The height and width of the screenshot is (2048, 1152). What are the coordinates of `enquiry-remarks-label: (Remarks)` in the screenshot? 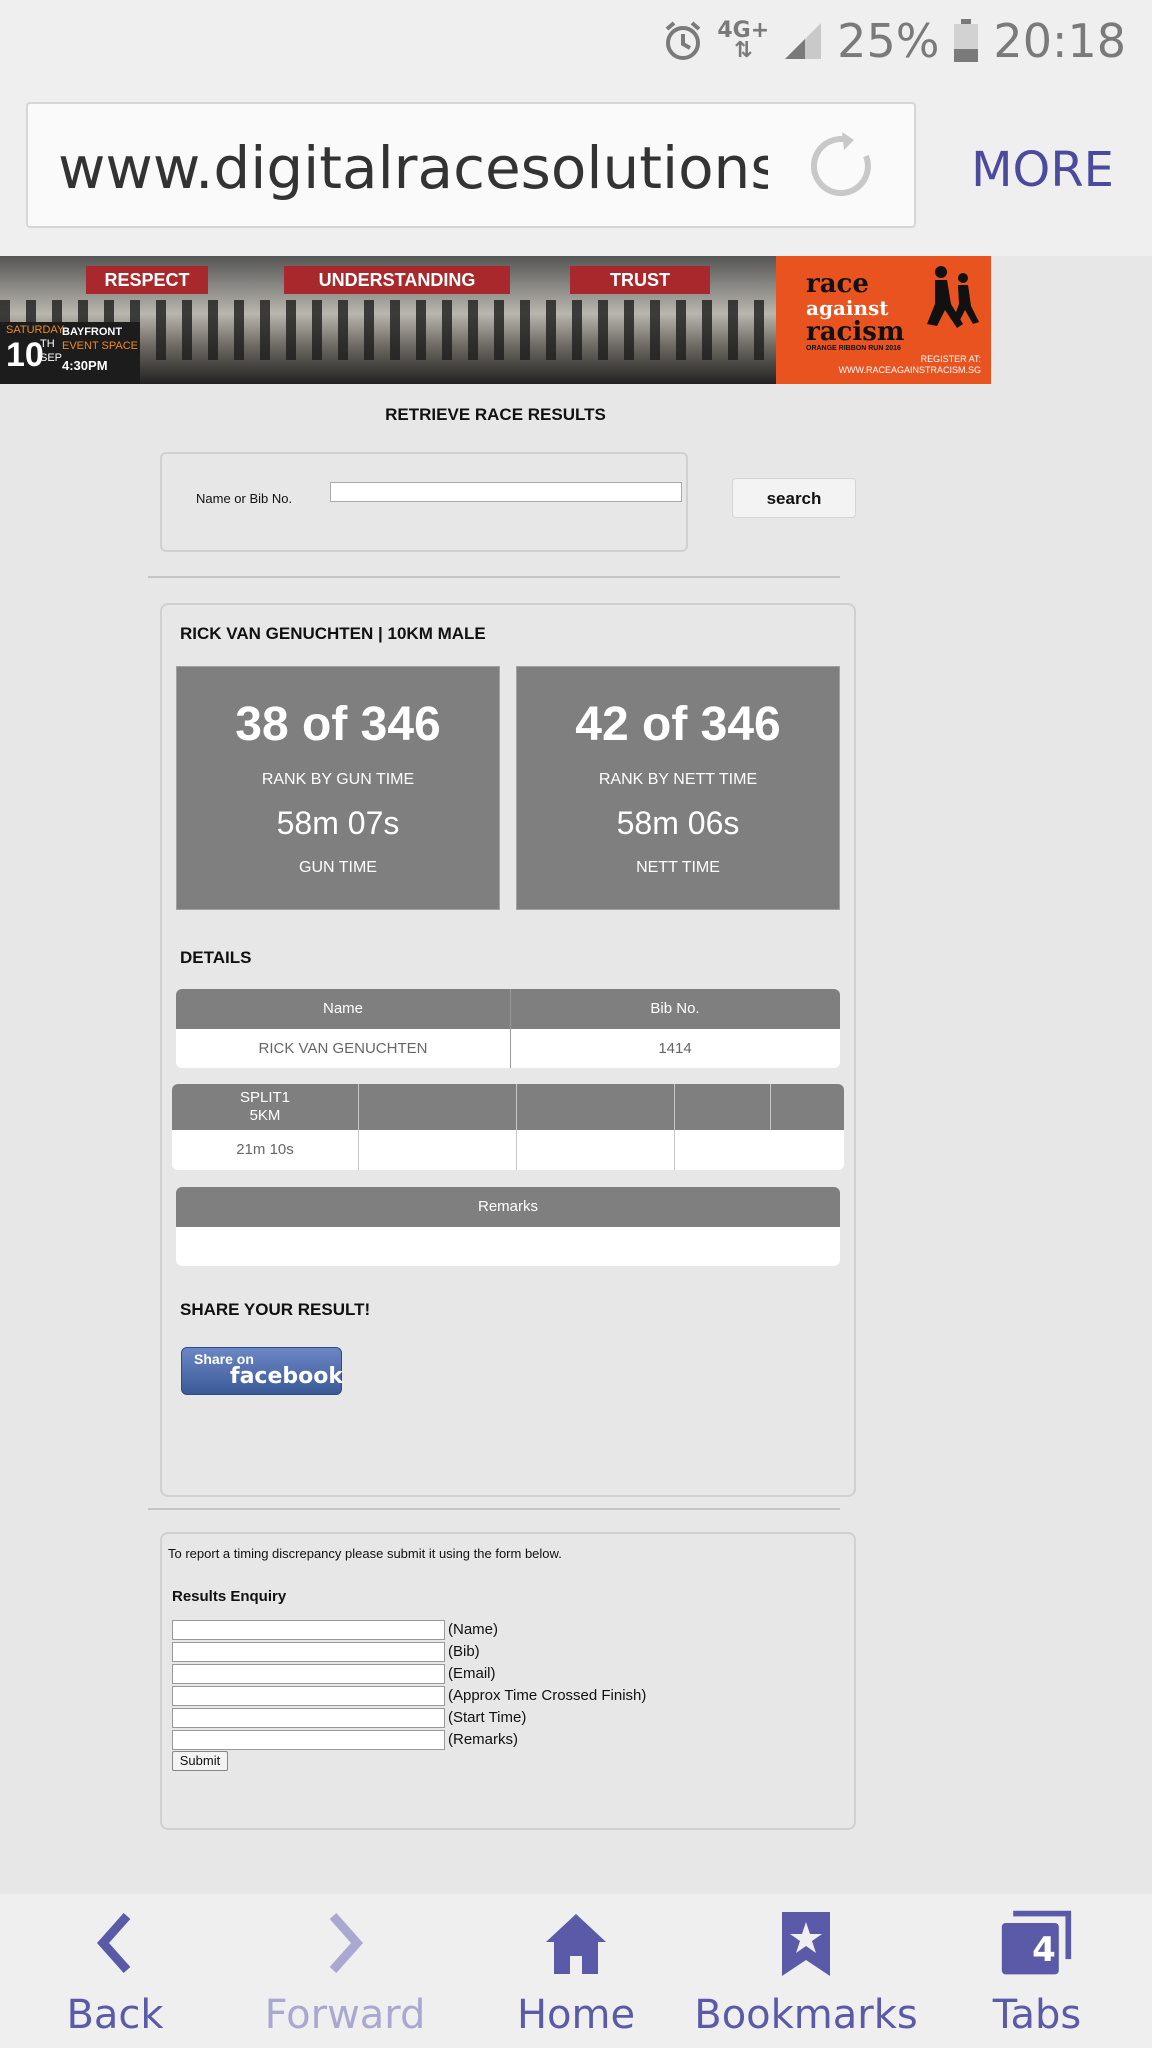 It's located at (483, 1739).